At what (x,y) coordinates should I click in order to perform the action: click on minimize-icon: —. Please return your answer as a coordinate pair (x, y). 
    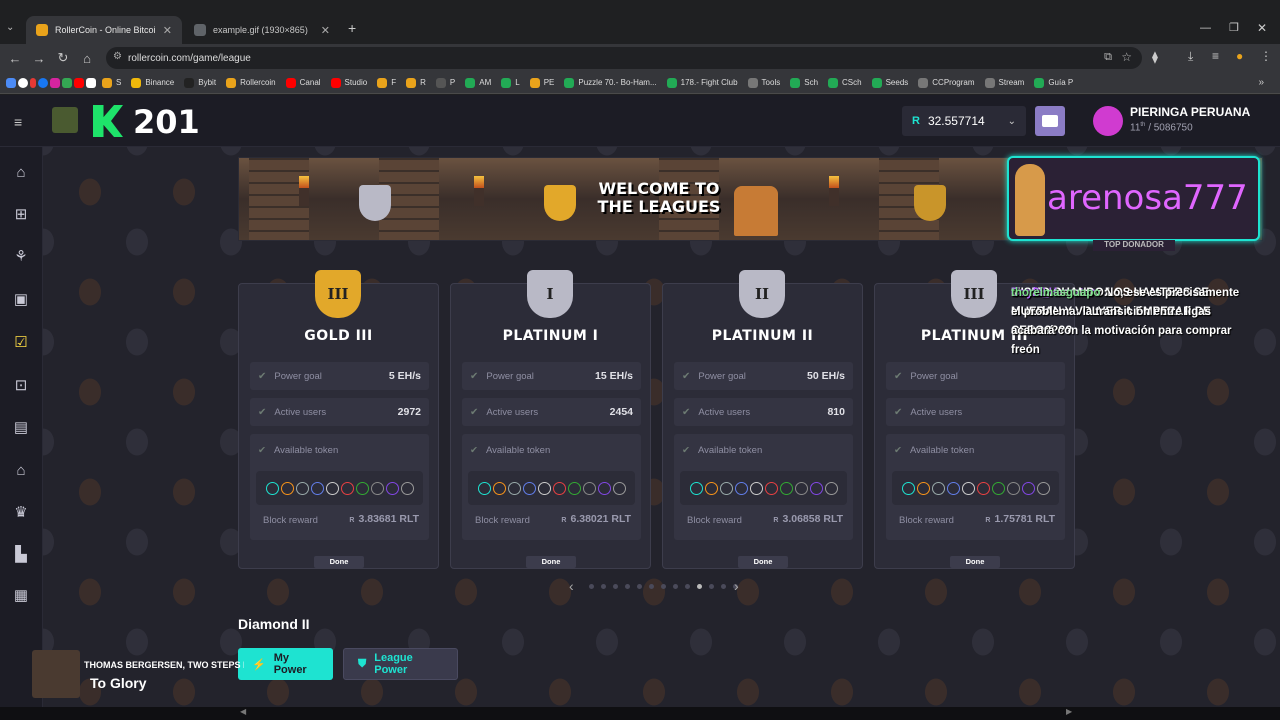
    Looking at the image, I should click on (1205, 28).